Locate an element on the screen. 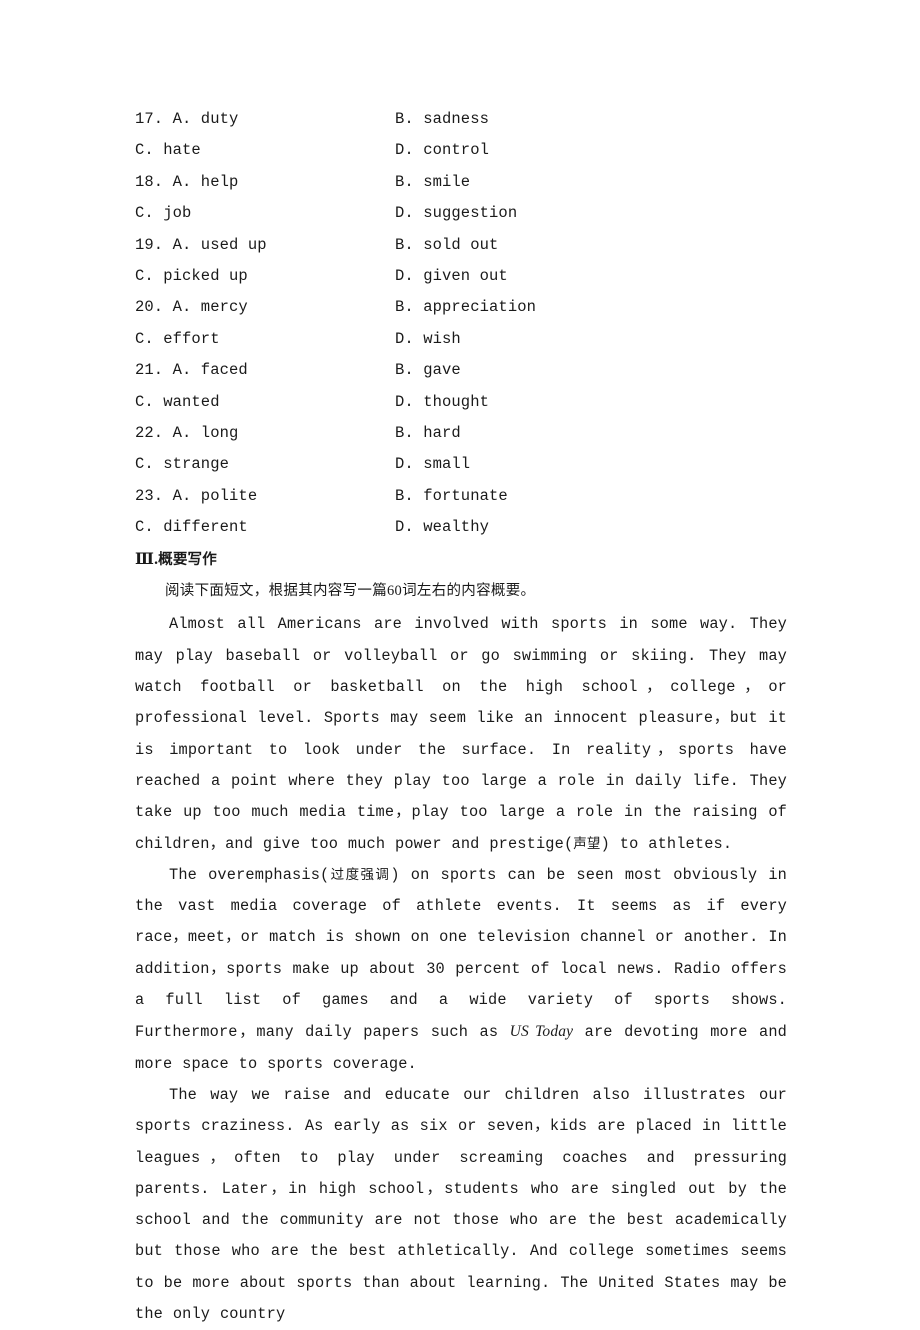 This screenshot has width=920, height=1330. table-row: 21. A. faced B. gave is located at coordinates (461, 370).